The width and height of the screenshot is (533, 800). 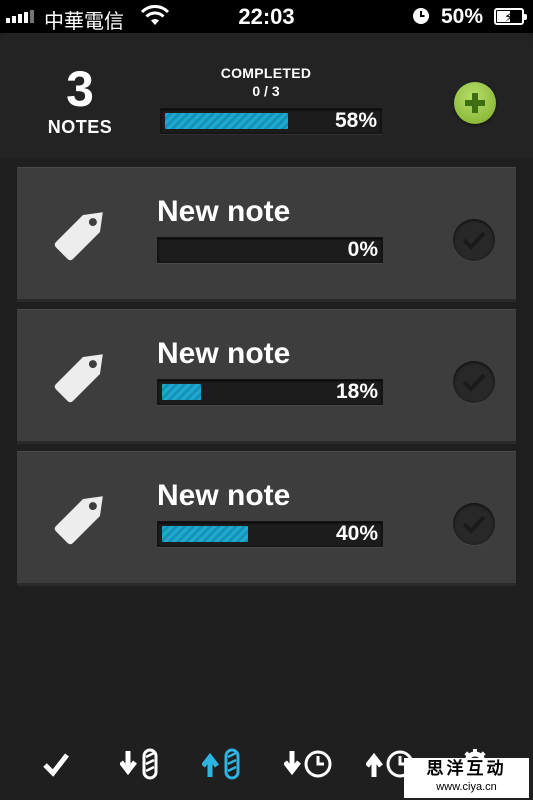 What do you see at coordinates (421, 16) in the screenshot?
I see `clock-lock-icon` at bounding box center [421, 16].